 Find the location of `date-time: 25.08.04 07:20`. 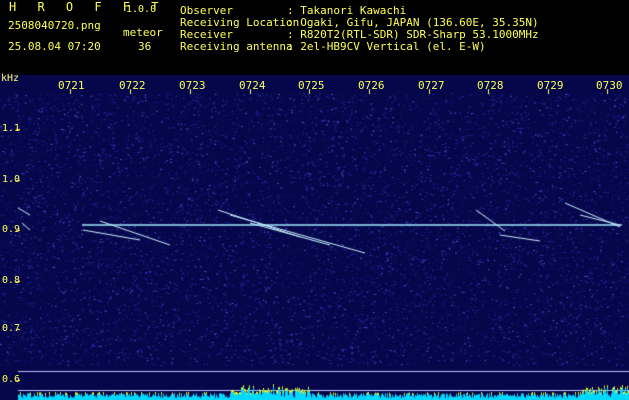

date-time: 25.08.04 07:20 is located at coordinates (54, 46).